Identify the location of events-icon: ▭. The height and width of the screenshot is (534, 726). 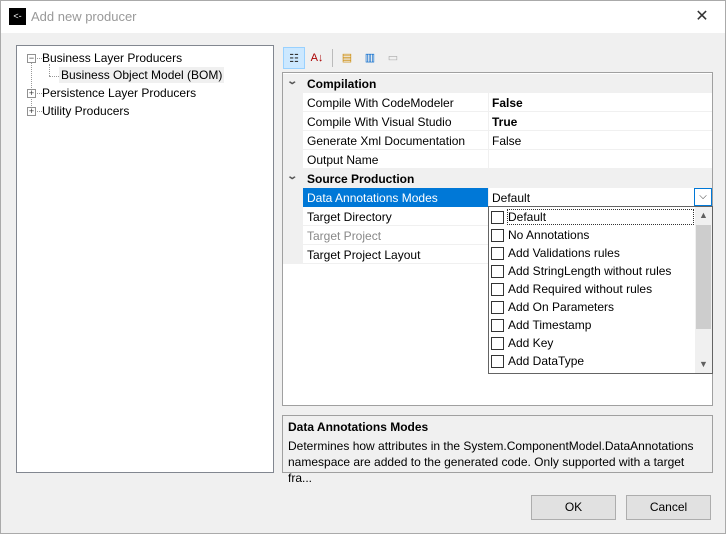
(393, 58).